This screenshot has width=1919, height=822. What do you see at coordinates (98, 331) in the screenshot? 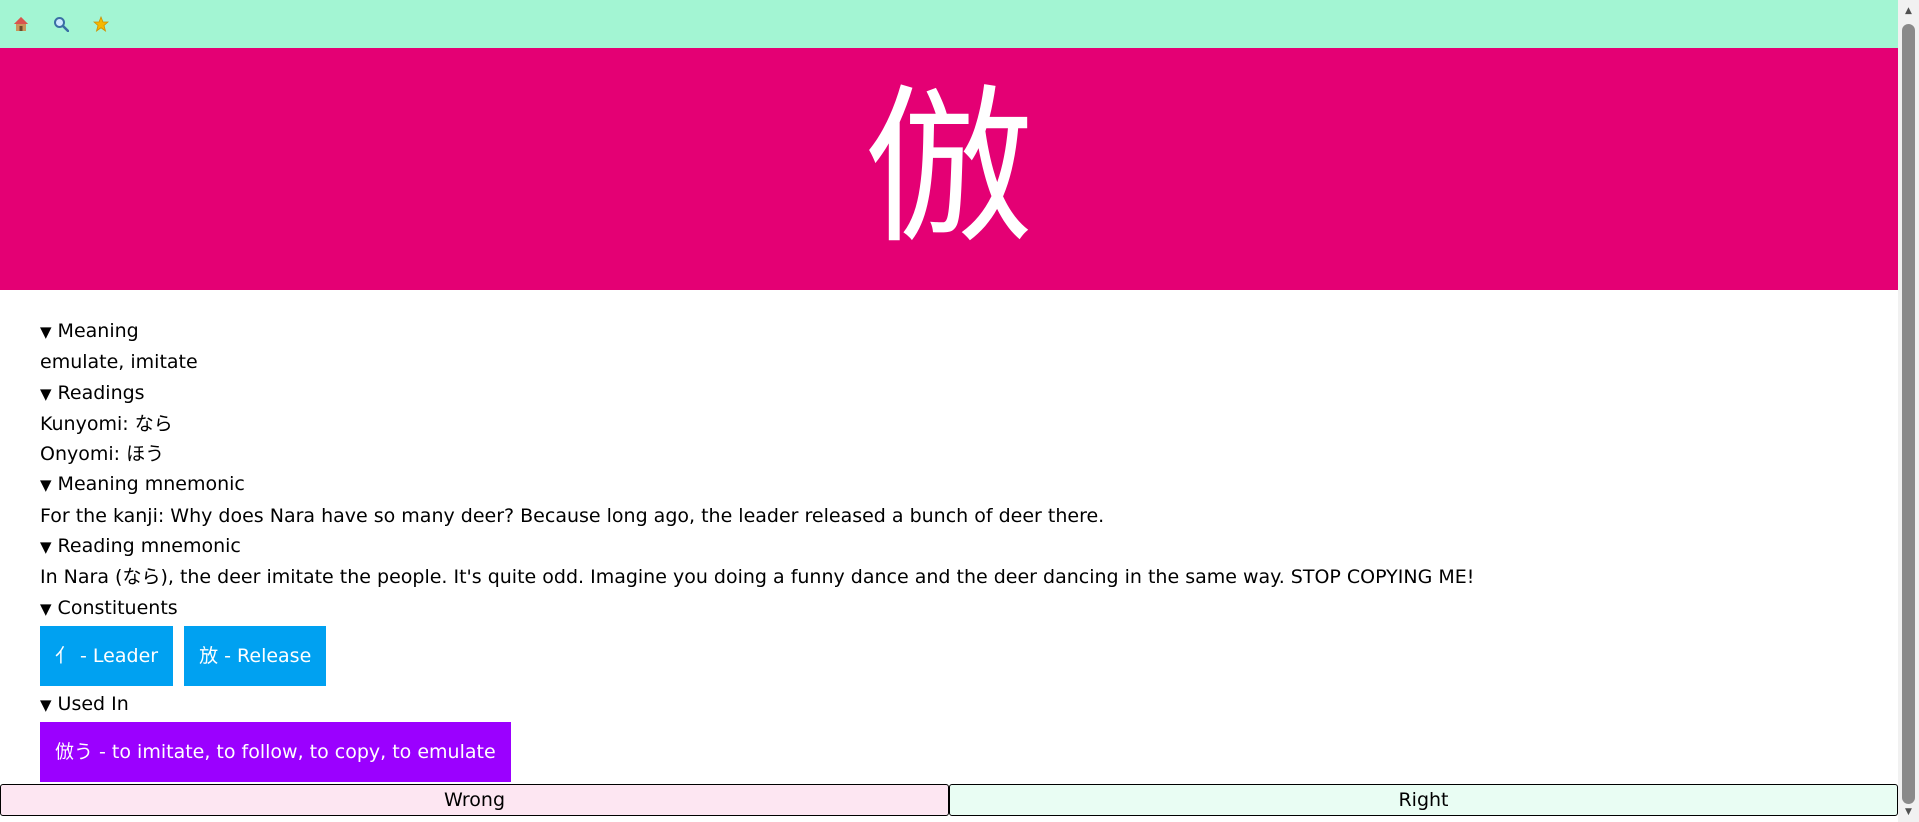
I see `meaning-label: Meaning` at bounding box center [98, 331].